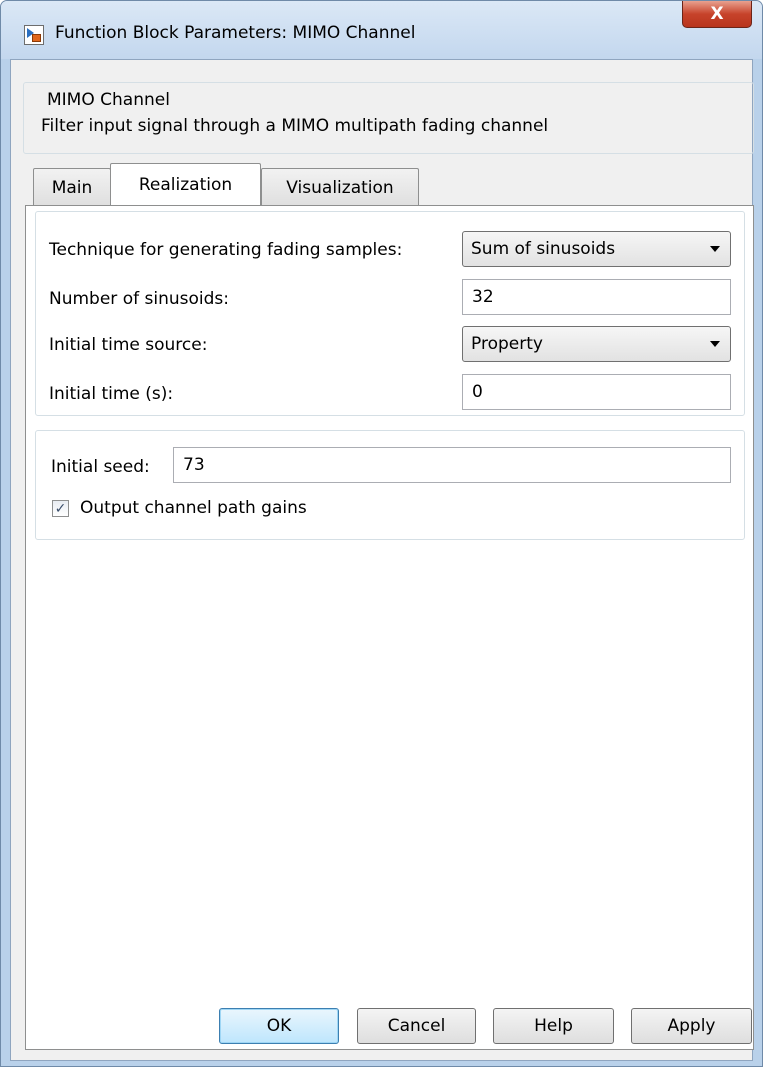  I want to click on close-button: X, so click(717, 14).